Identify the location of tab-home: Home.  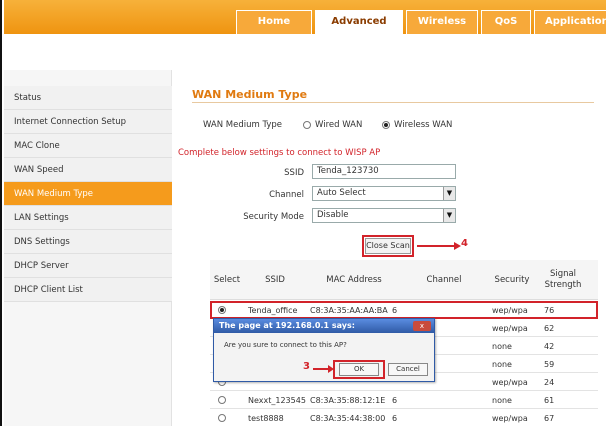
(274, 22).